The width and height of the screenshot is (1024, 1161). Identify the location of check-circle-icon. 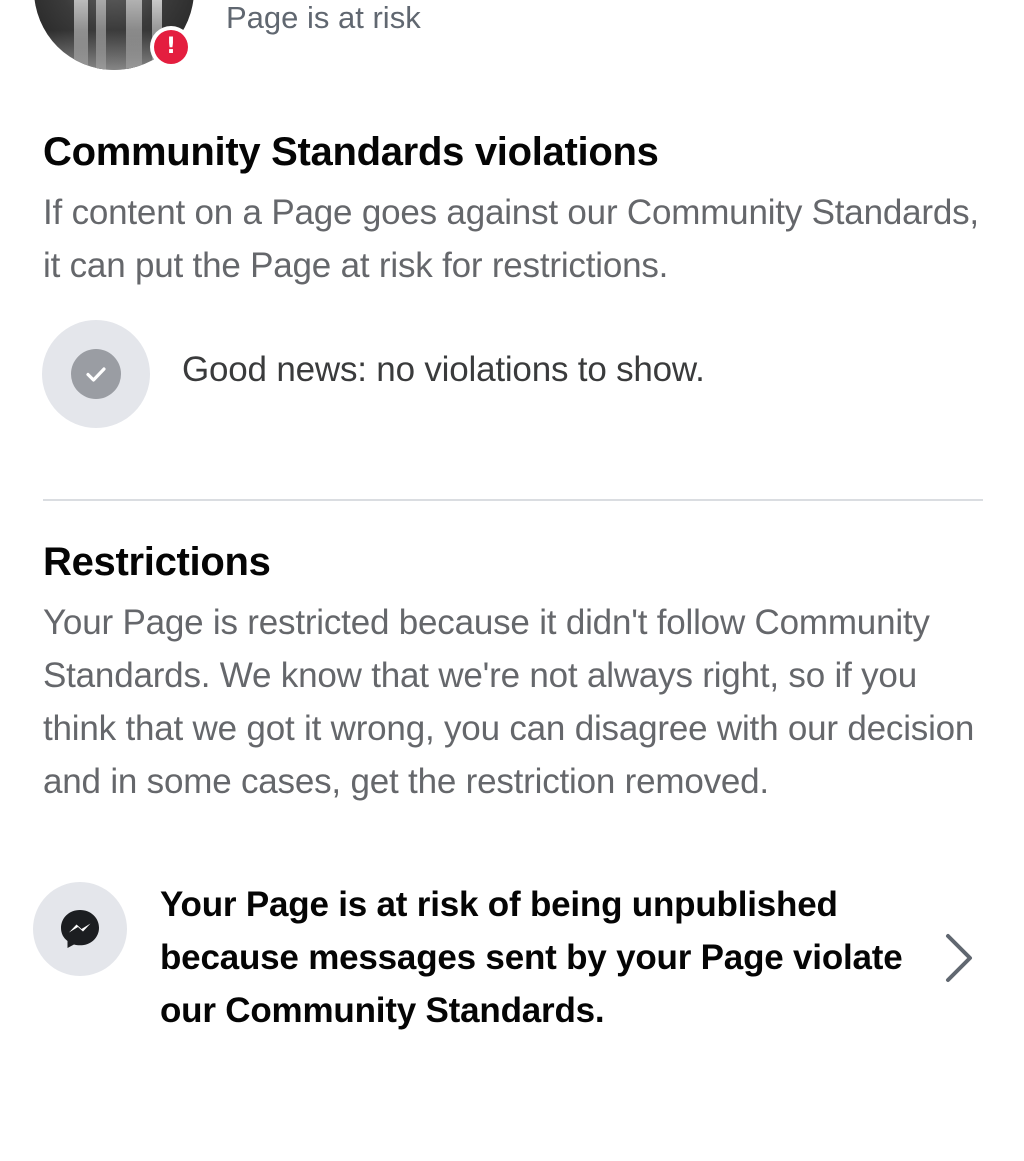
(96, 374).